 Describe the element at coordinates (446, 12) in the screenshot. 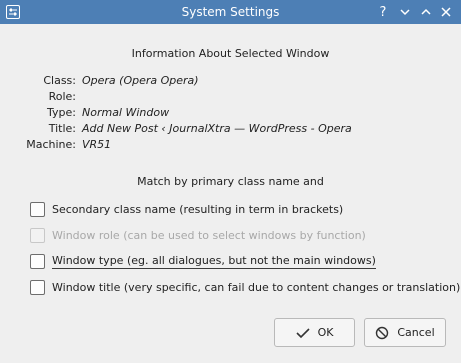

I see `close-icon` at that location.